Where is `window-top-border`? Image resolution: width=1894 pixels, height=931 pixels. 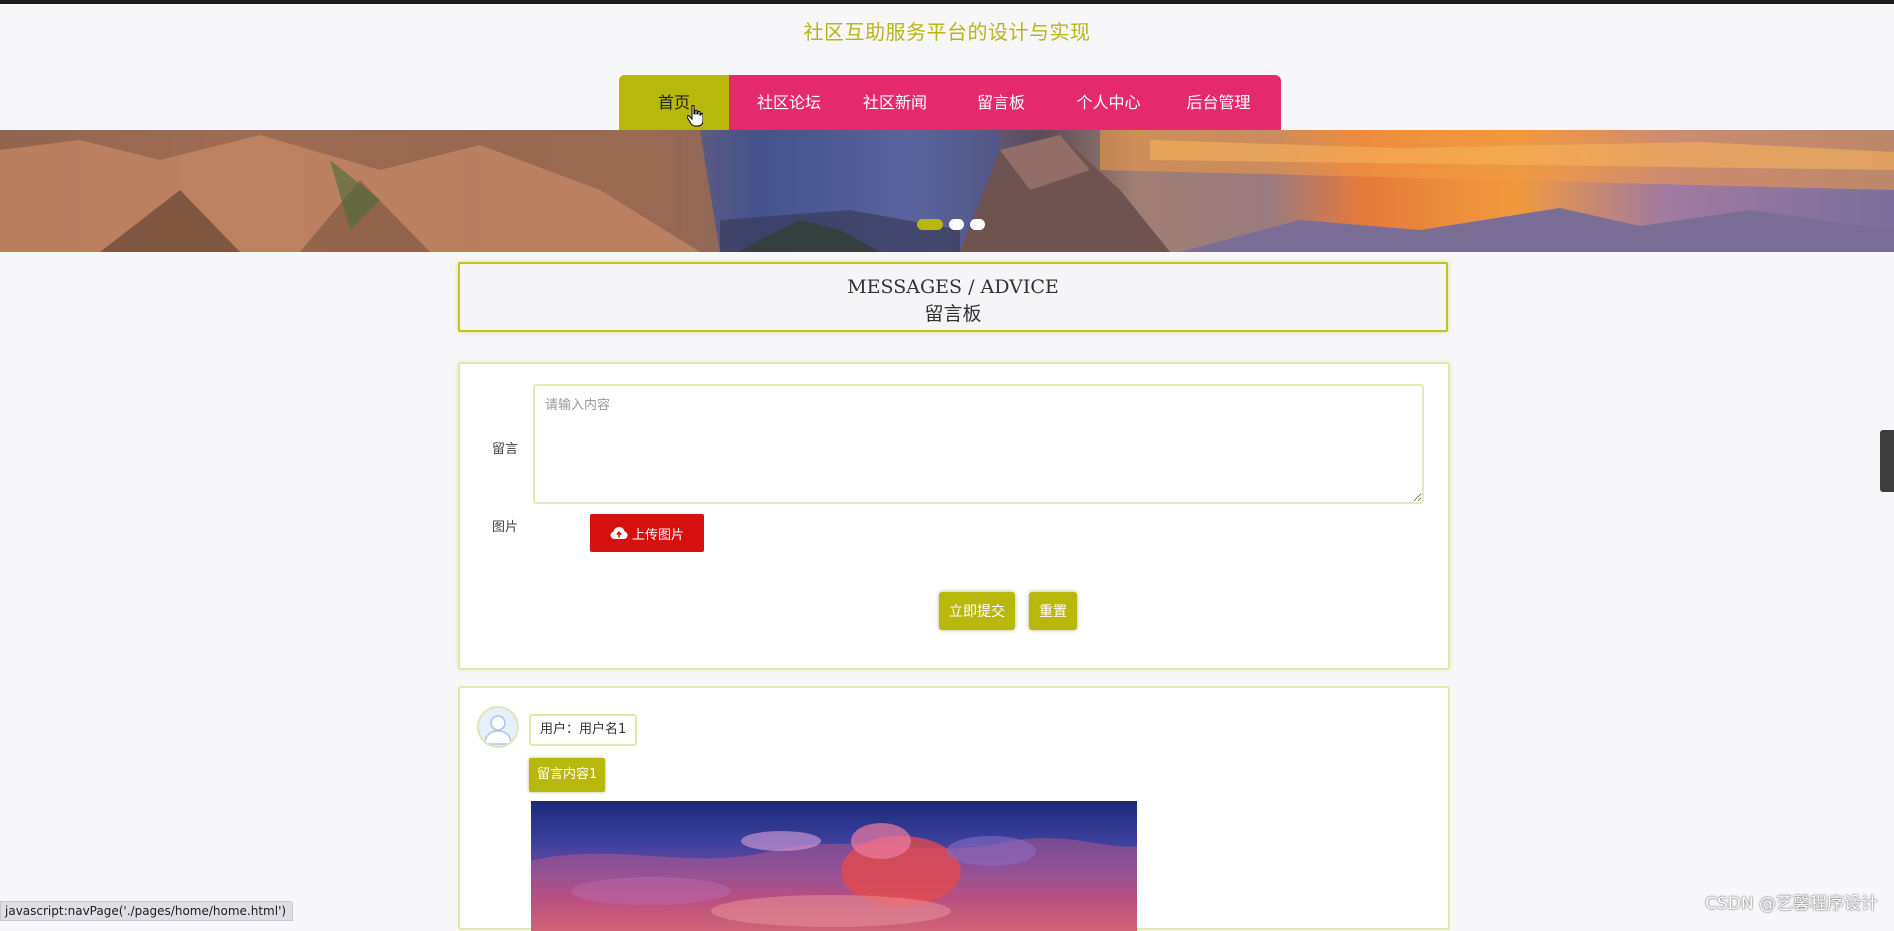
window-top-border is located at coordinates (947, 2).